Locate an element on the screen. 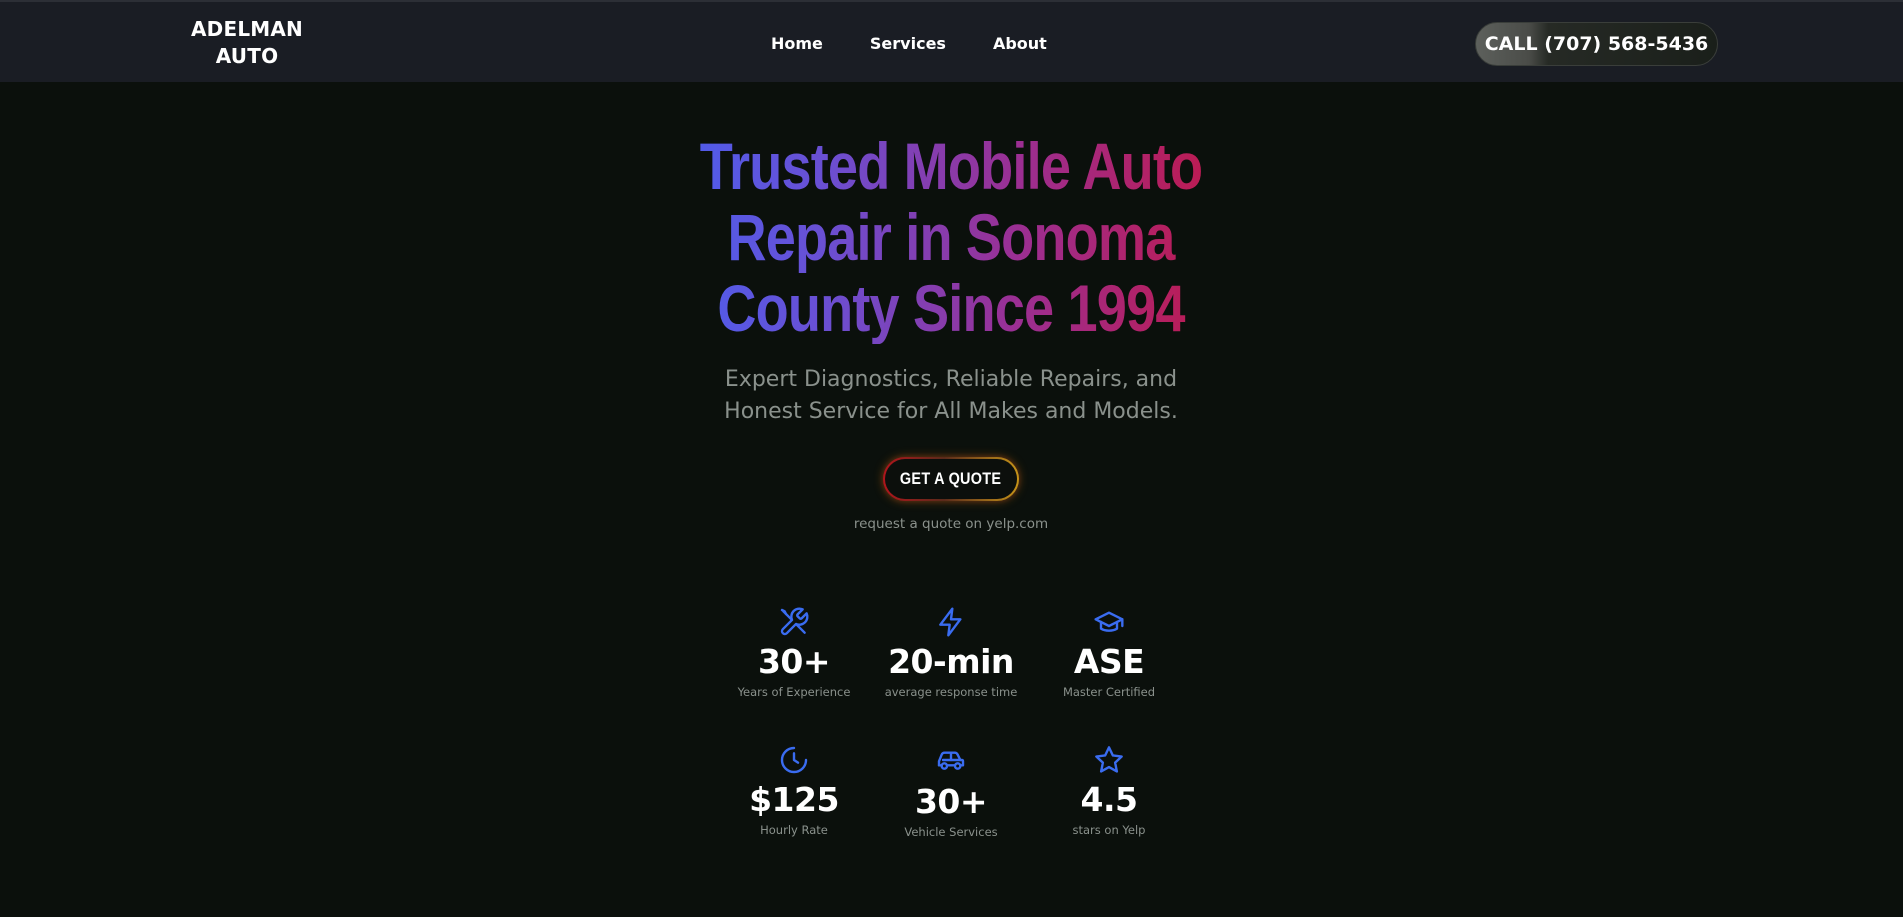 This screenshot has height=917, width=1903. get-quote-button-label: GET A QUOTE is located at coordinates (951, 478).